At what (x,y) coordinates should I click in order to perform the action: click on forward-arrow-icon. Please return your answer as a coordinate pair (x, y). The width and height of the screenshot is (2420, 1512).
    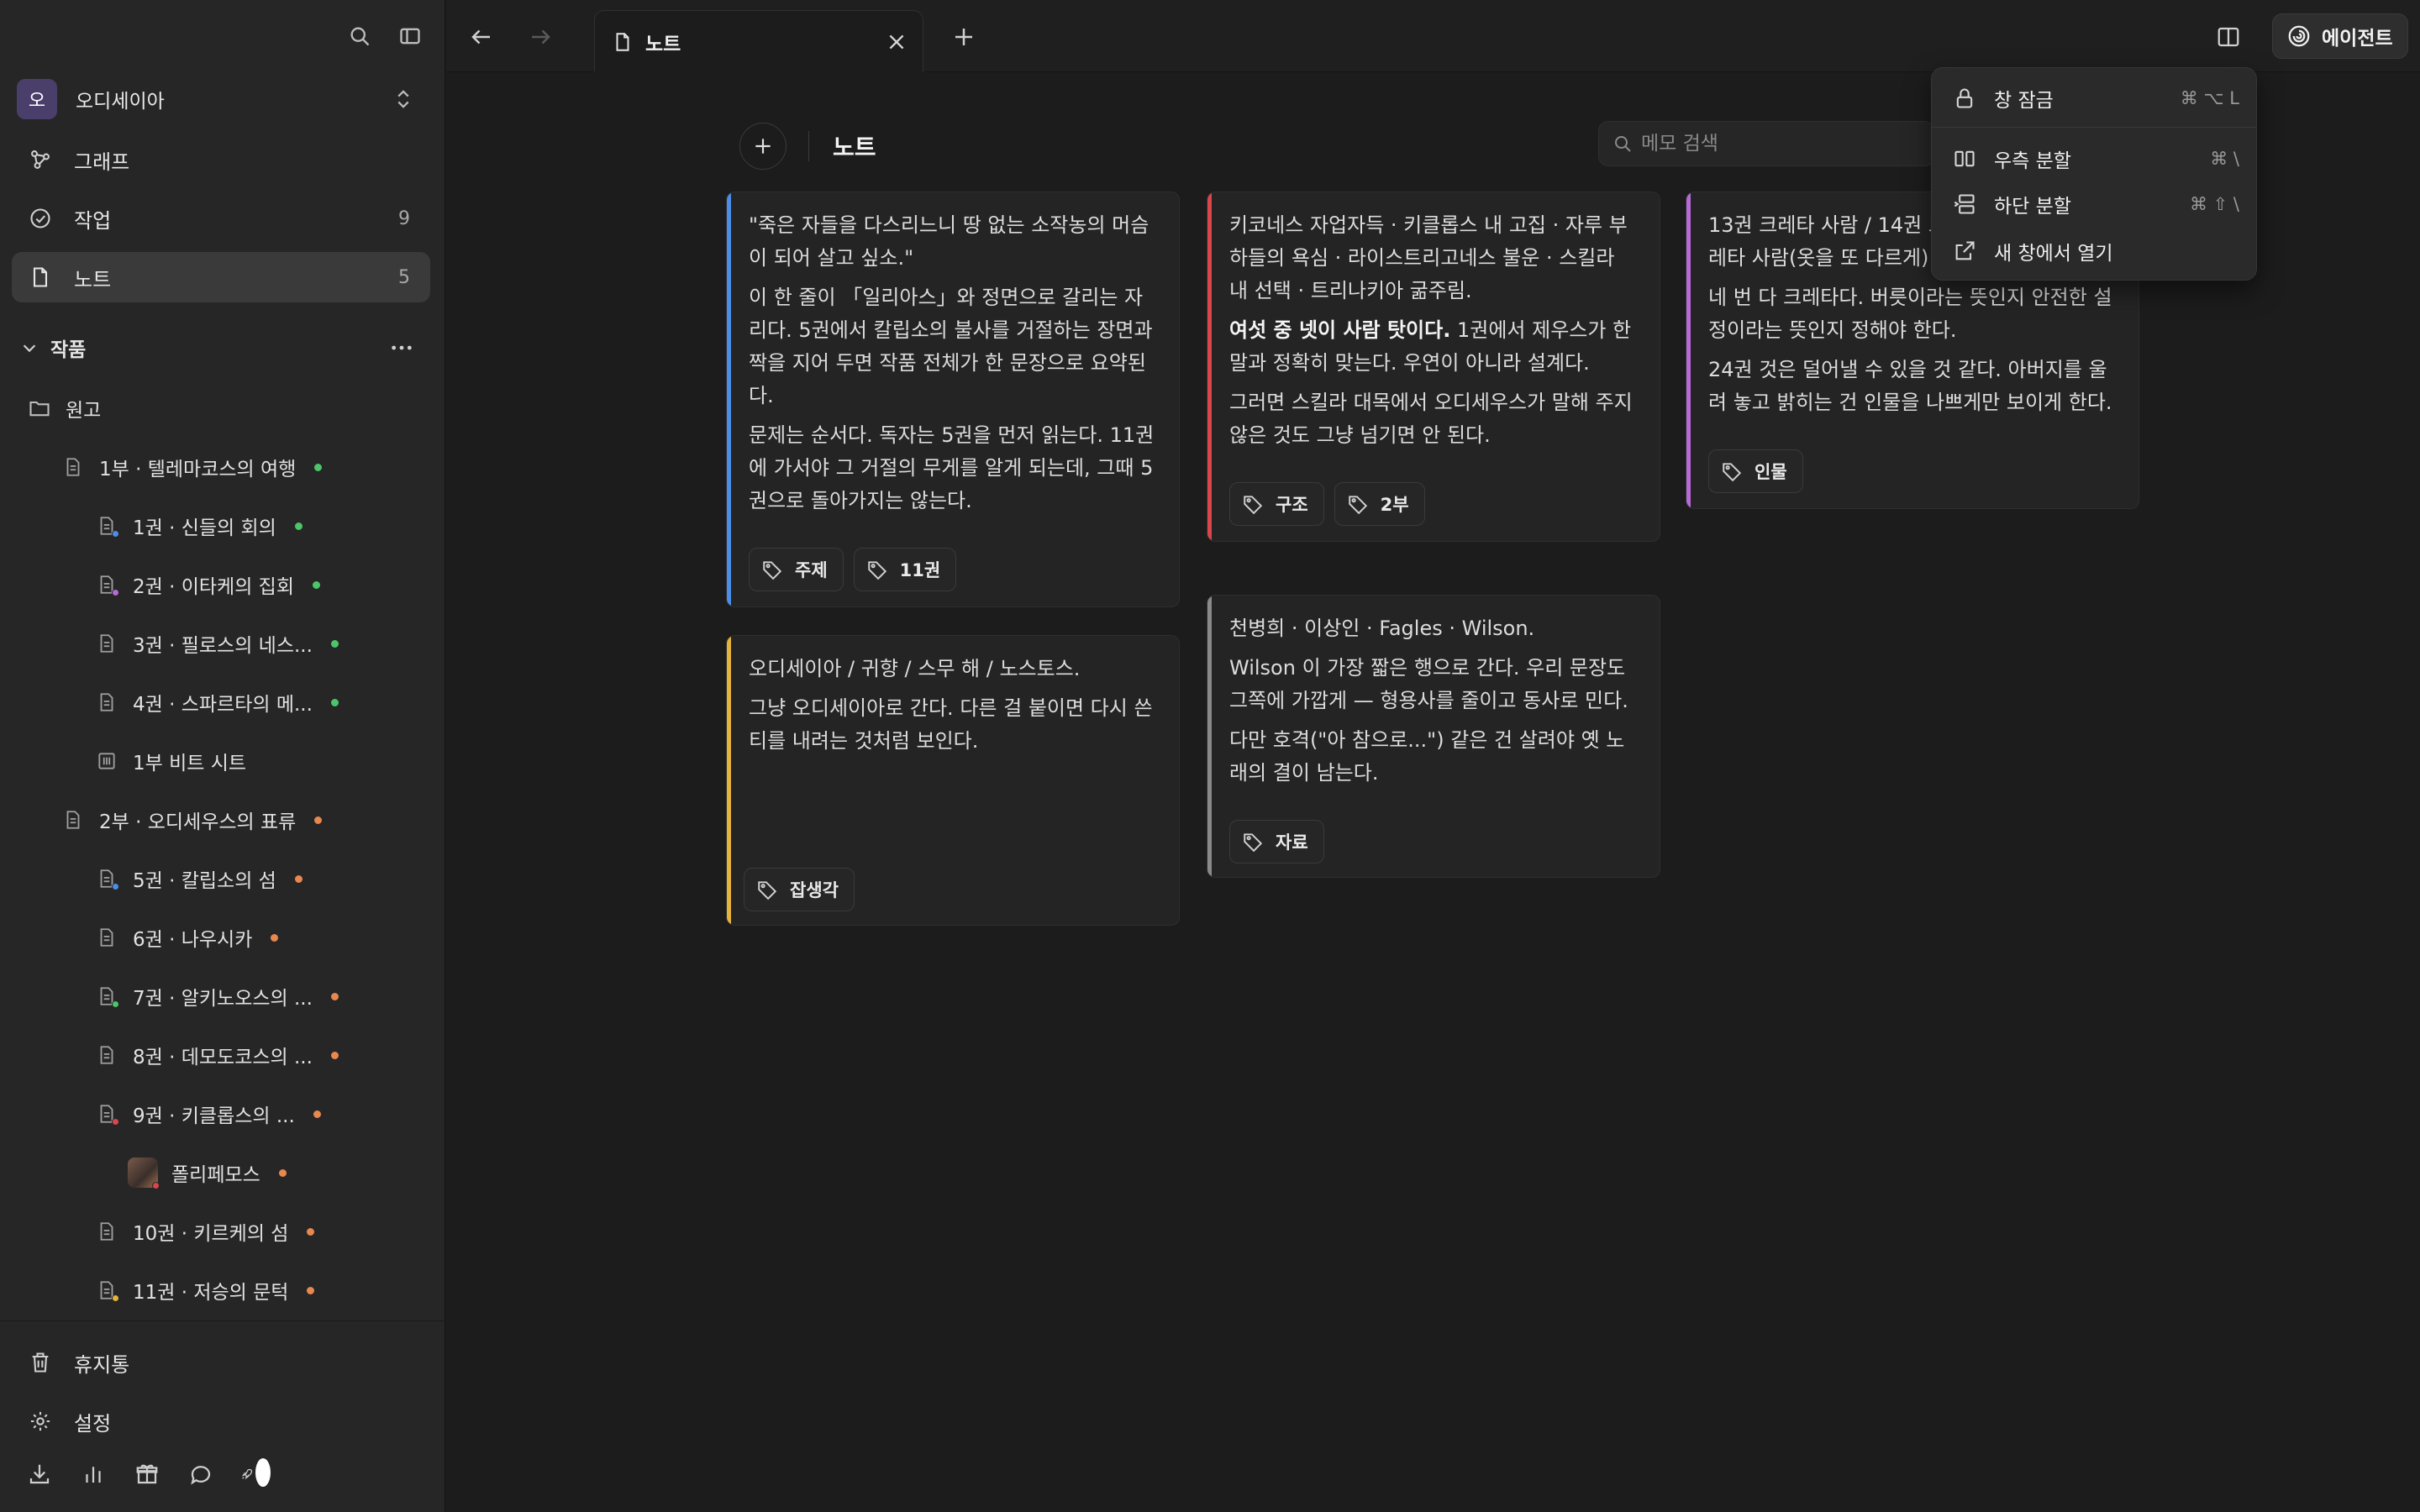
    Looking at the image, I should click on (540, 37).